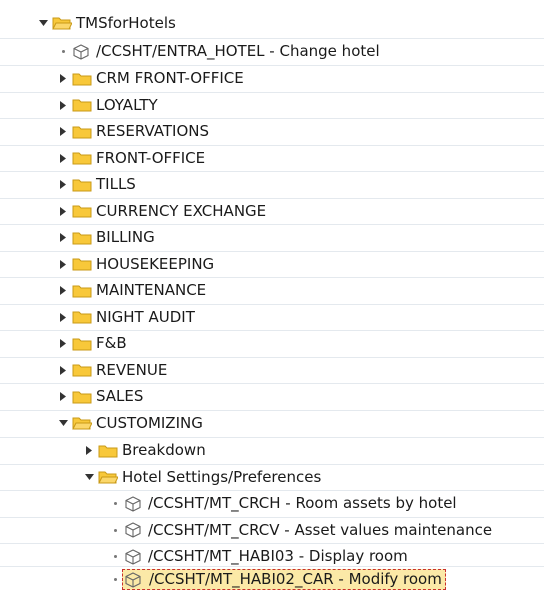 The image size is (544, 593). Describe the element at coordinates (126, 22) in the screenshot. I see `tree-node-label: TMSforHotels` at that location.